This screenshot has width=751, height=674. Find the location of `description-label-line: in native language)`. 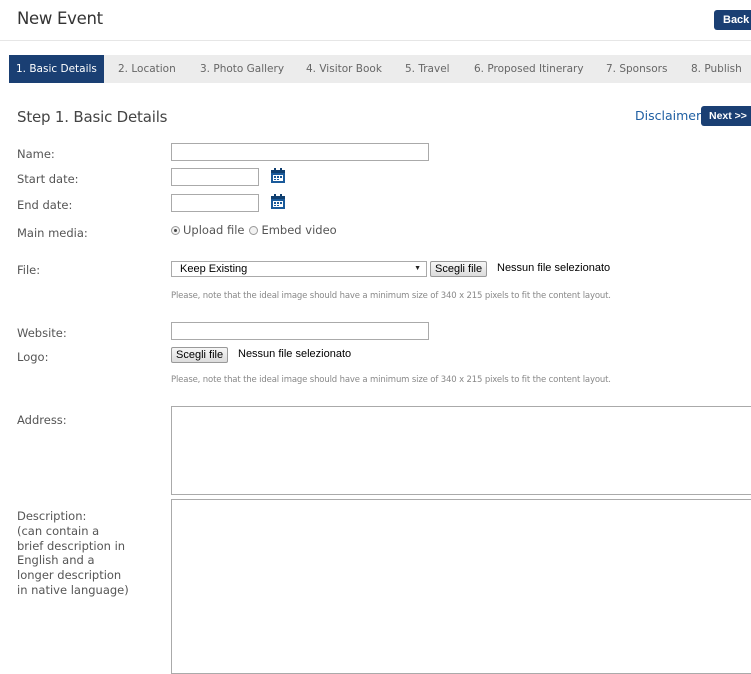

description-label-line: in native language) is located at coordinates (73, 589).